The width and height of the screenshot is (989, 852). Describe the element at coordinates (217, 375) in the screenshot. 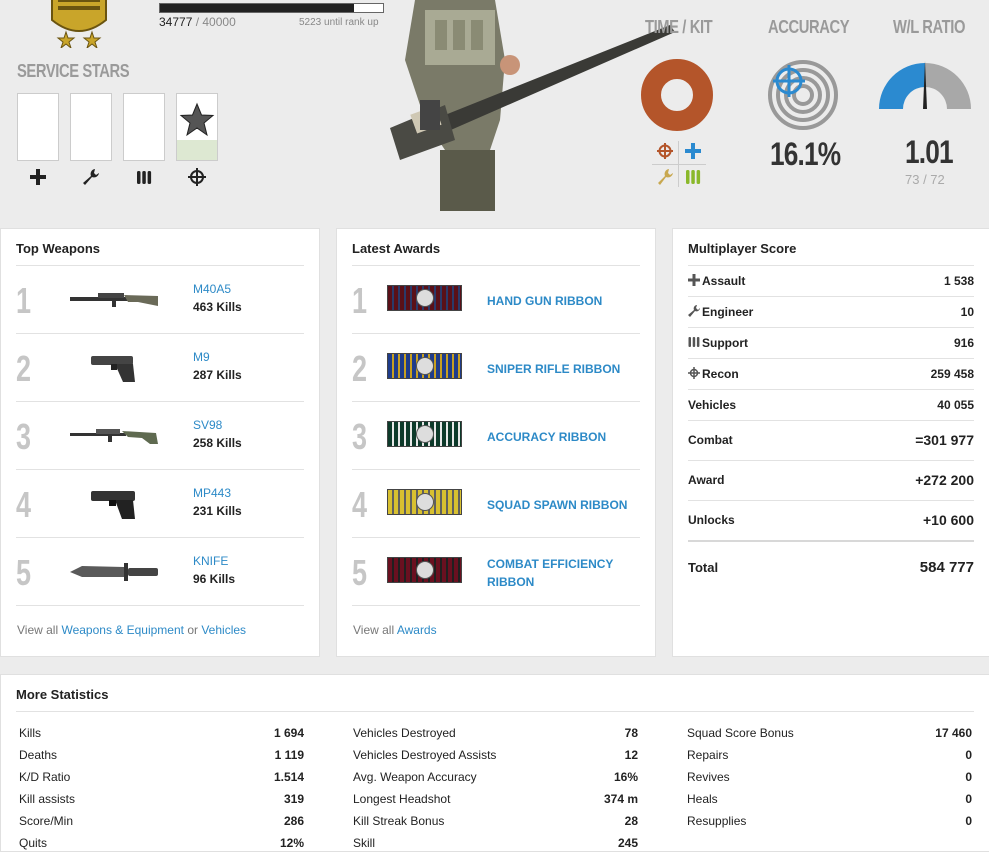

I see `weapon-kills: 287 Kills` at that location.